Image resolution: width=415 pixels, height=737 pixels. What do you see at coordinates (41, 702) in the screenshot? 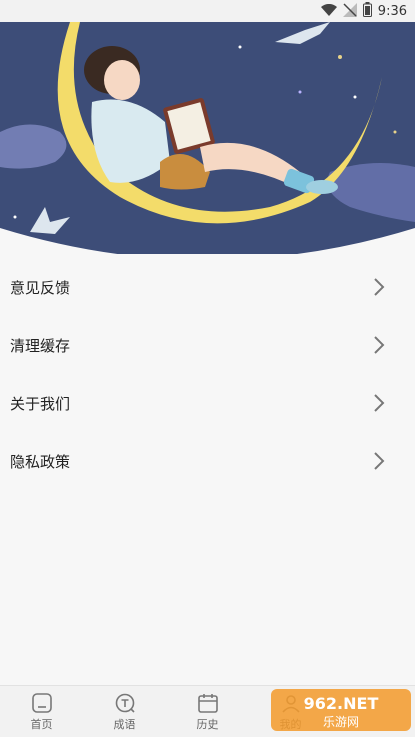
I see `home-icon` at bounding box center [41, 702].